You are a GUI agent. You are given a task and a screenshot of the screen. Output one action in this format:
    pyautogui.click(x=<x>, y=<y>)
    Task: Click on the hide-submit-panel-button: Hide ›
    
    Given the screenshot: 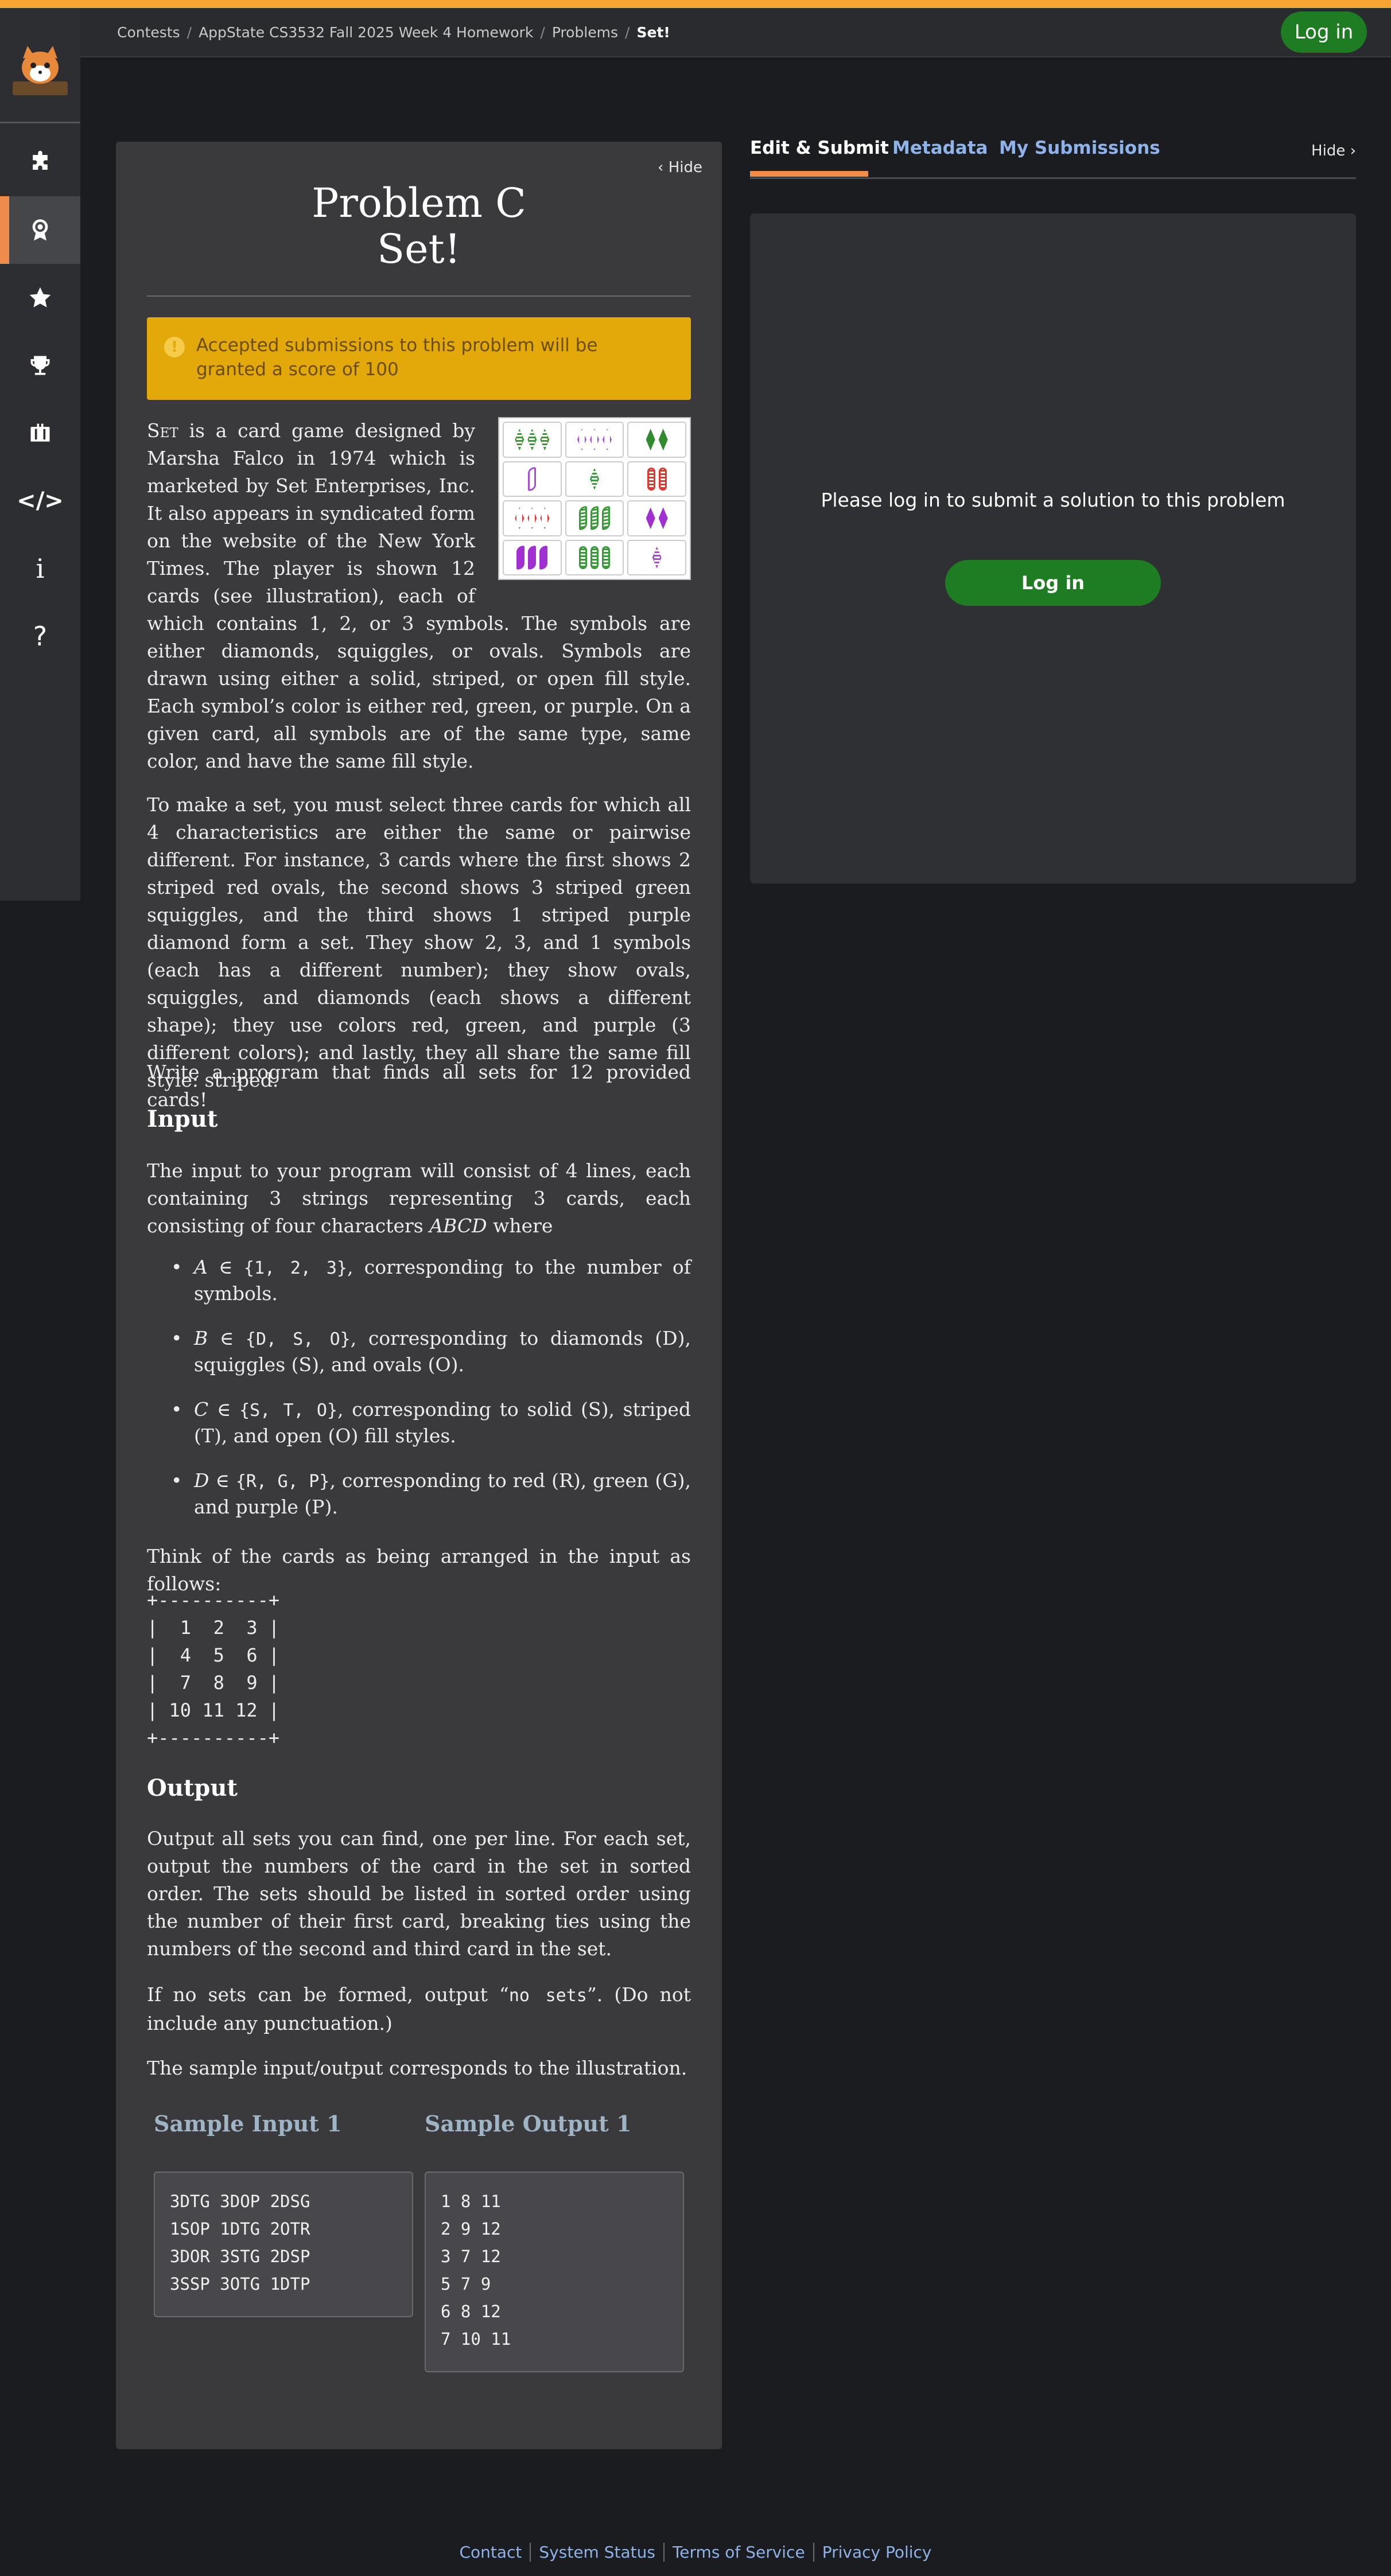 What is the action you would take?
    pyautogui.click(x=1333, y=150)
    